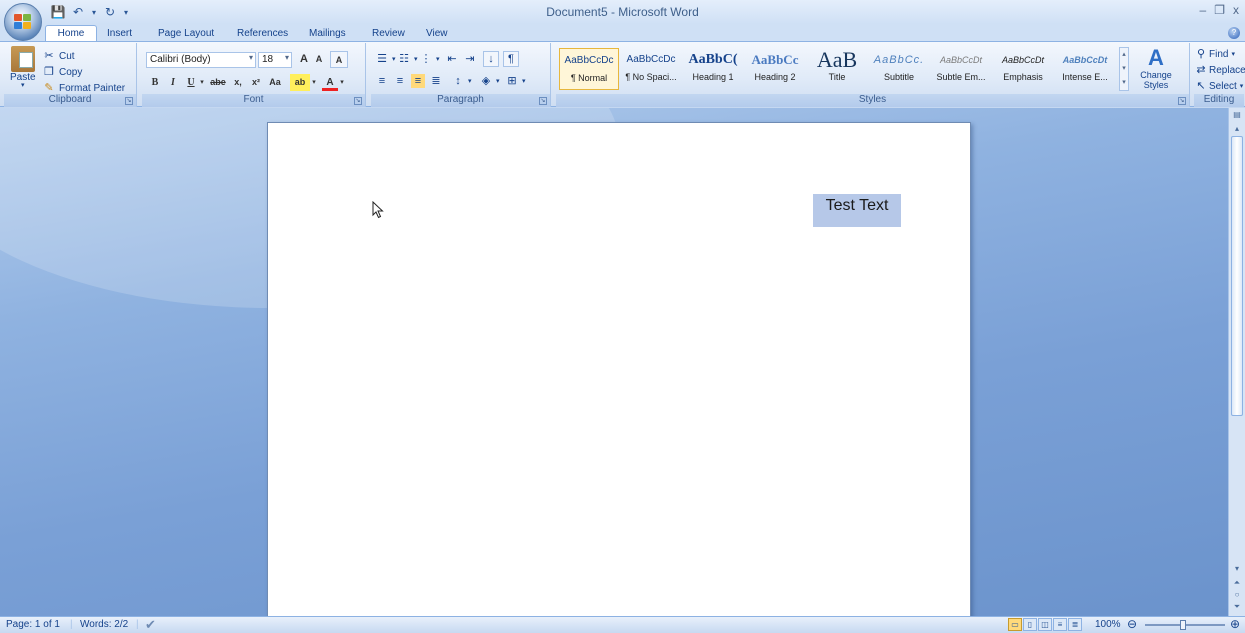  I want to click on office-button, so click(23, 22).